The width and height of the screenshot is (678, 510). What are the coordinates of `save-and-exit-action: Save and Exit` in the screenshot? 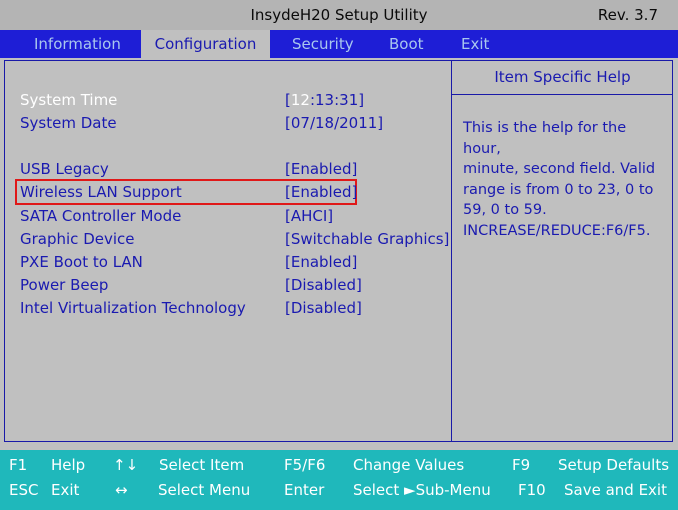 It's located at (615, 490).